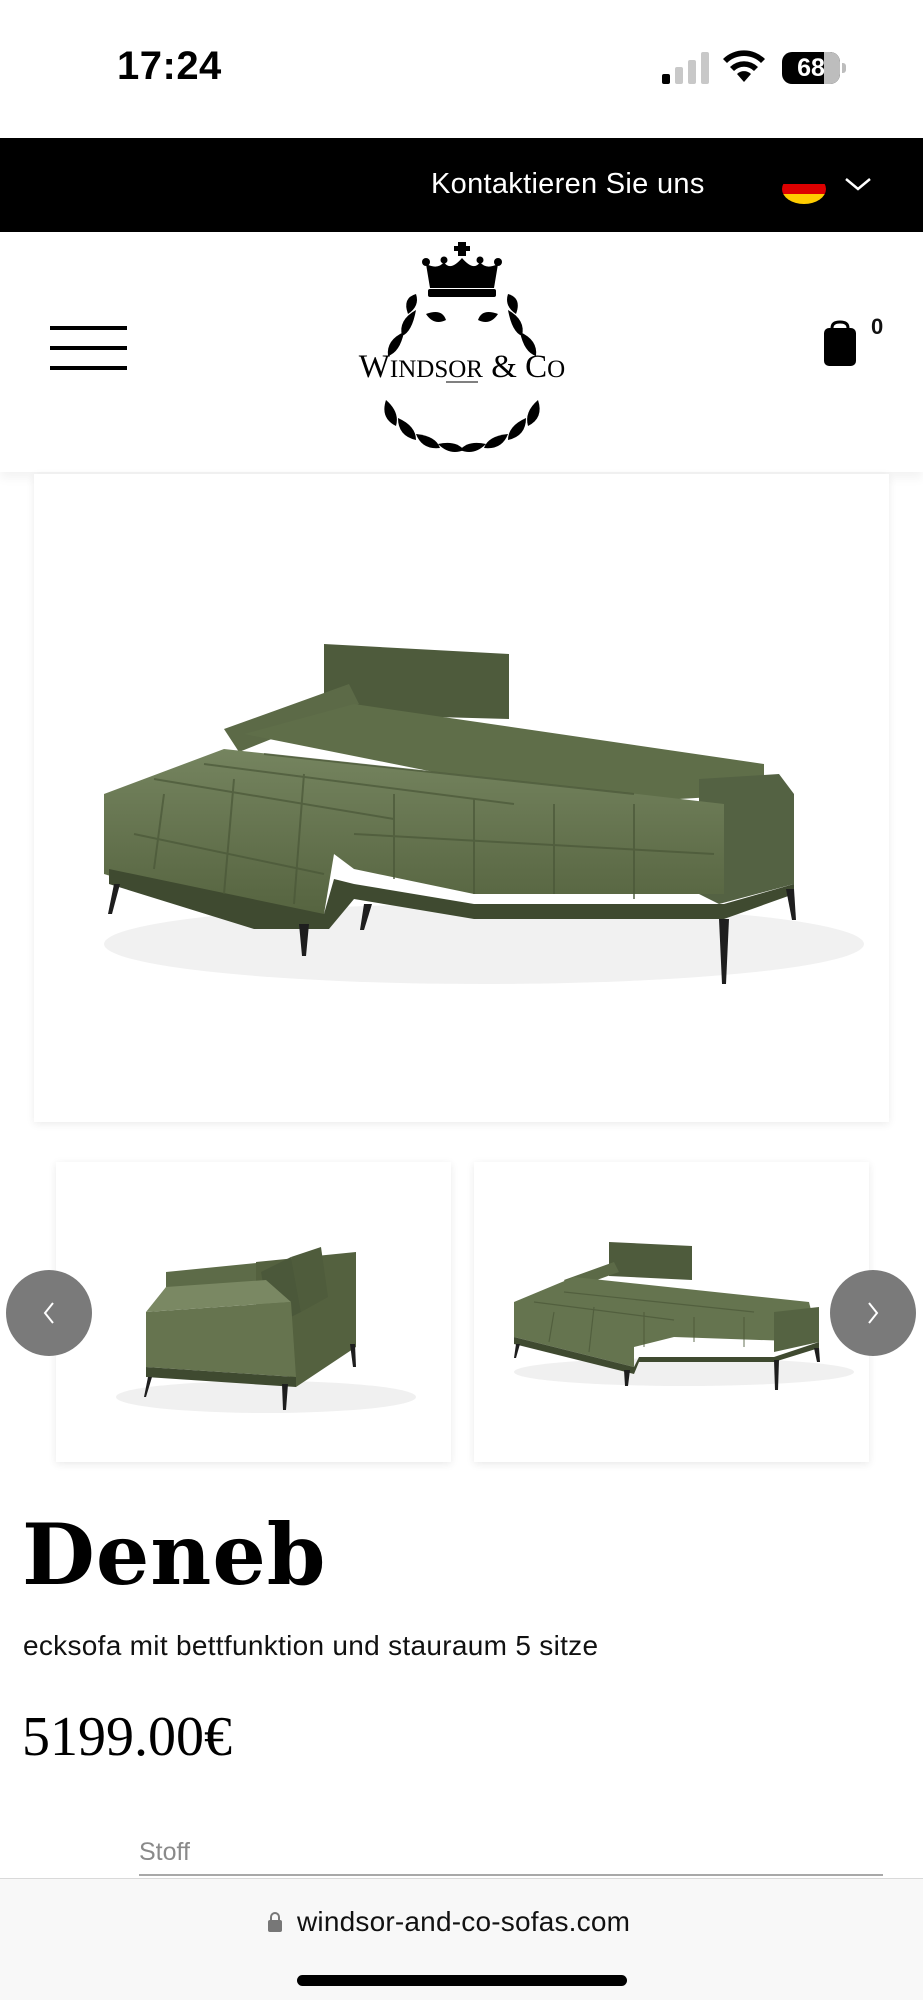 The width and height of the screenshot is (923, 2000). I want to click on chevron-left-icon, so click(48, 1313).